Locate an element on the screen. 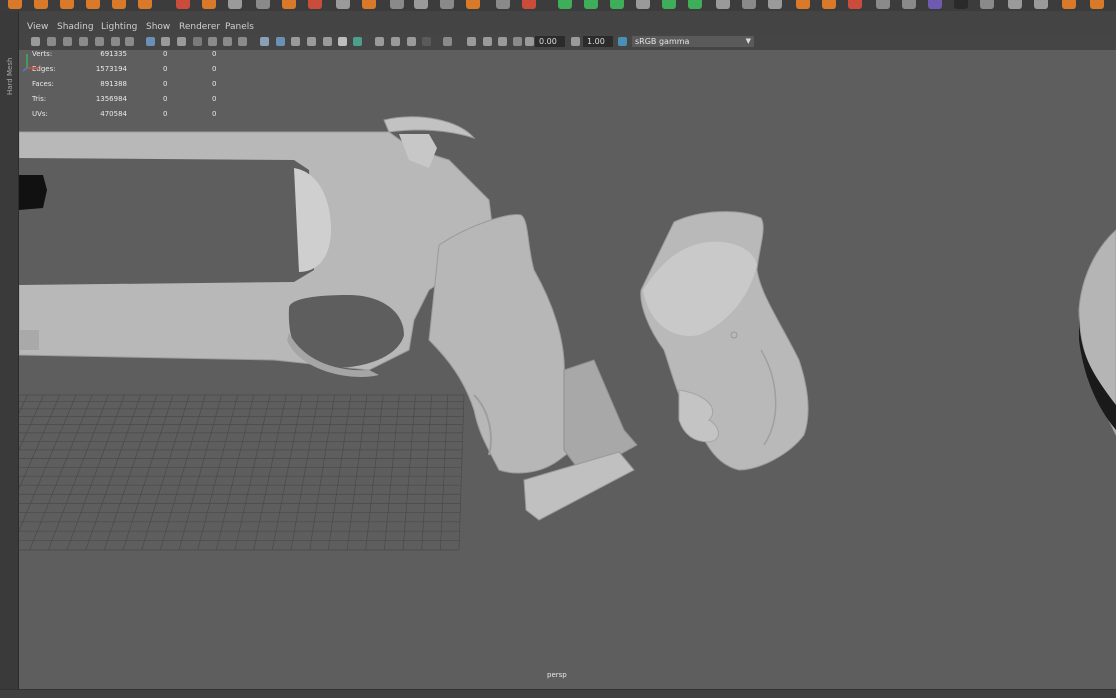 The height and width of the screenshot is (698, 1116). wireframe-icon is located at coordinates (264, 41).